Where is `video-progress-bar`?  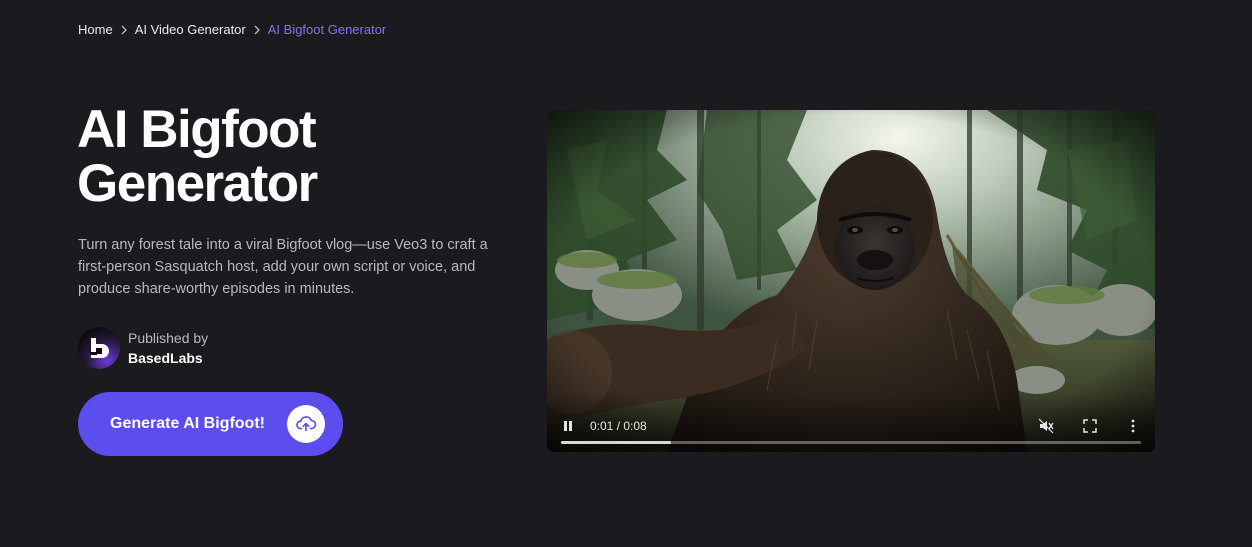 video-progress-bar is located at coordinates (851, 442).